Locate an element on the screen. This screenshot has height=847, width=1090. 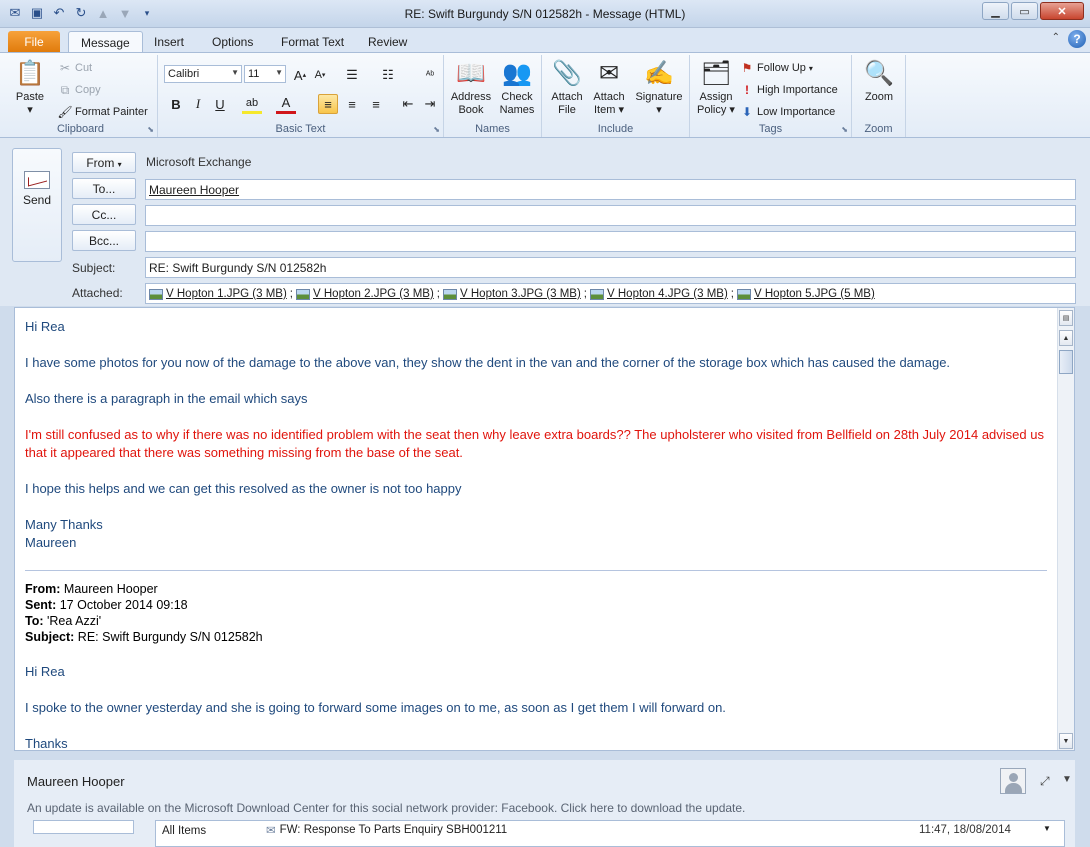
font-name-combo: Calibri ▼ is located at coordinates (203, 74).